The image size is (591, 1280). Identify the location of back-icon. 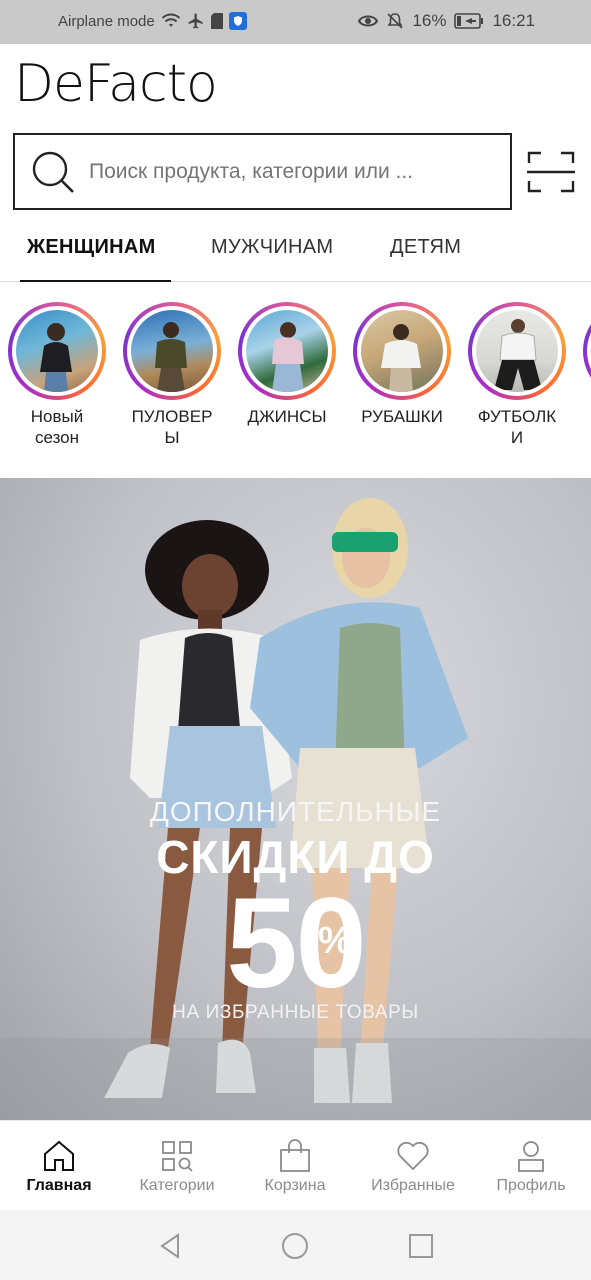
(170, 1246).